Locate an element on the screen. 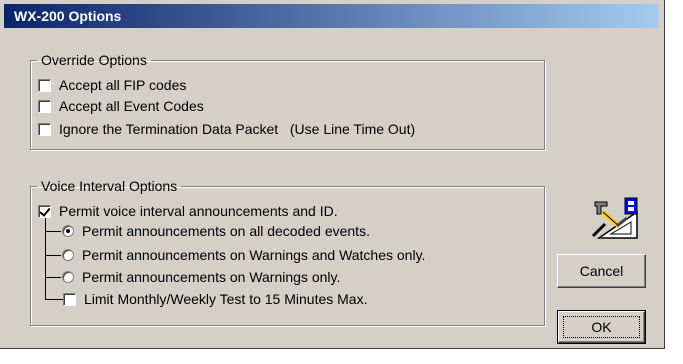  title-bar: WX-200 Options is located at coordinates (331, 16).